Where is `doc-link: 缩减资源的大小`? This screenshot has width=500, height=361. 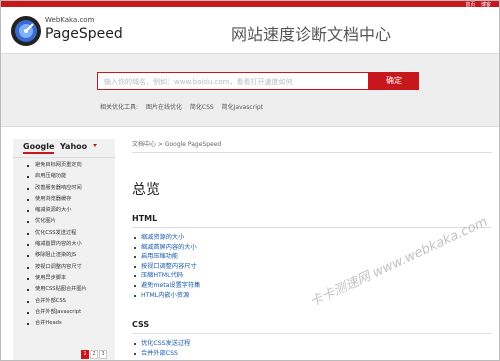
doc-link: 缩减资源的大小 is located at coordinates (166, 238).